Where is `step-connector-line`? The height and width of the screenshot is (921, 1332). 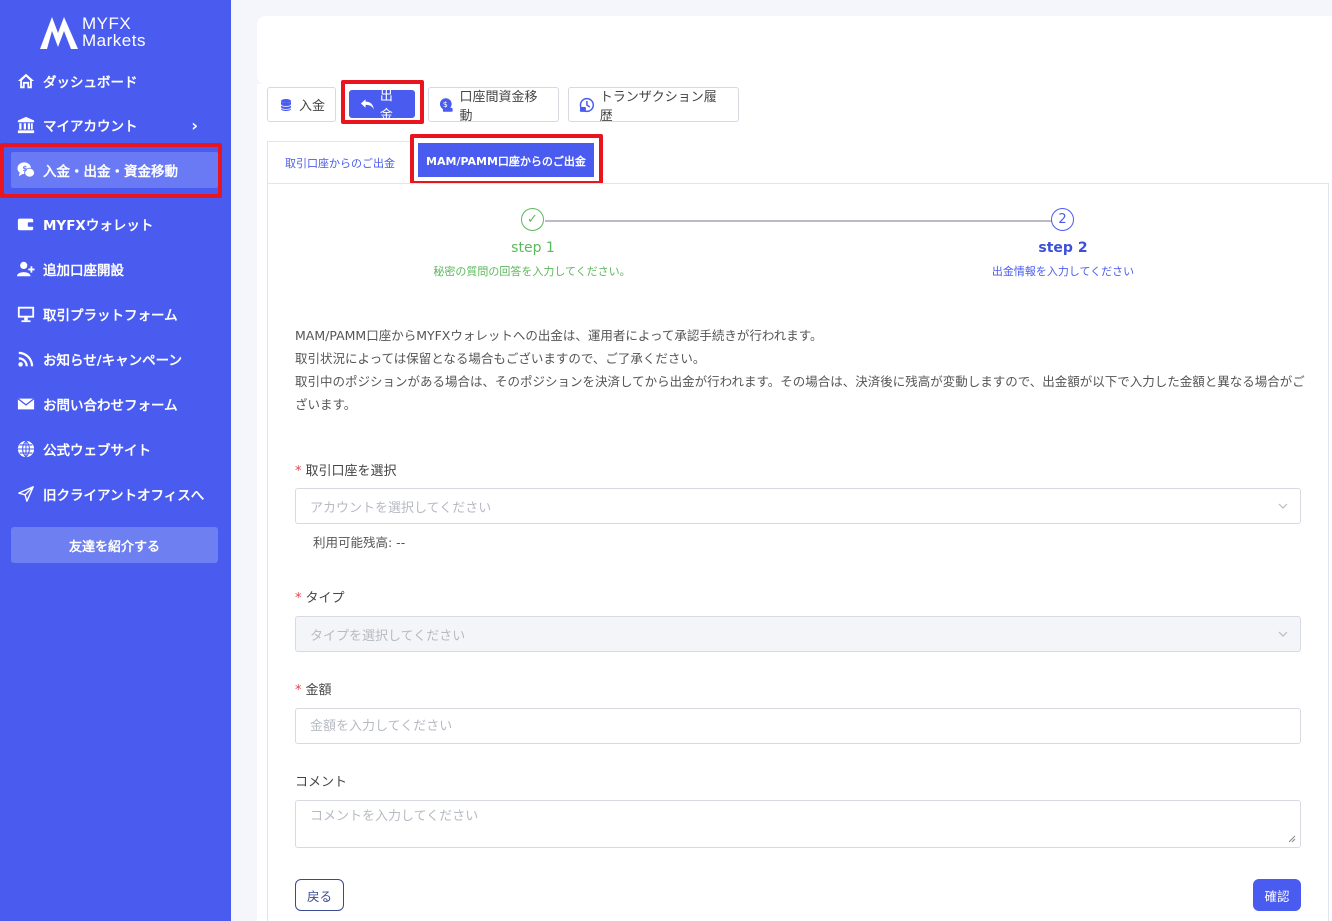 step-connector-line is located at coordinates (798, 221).